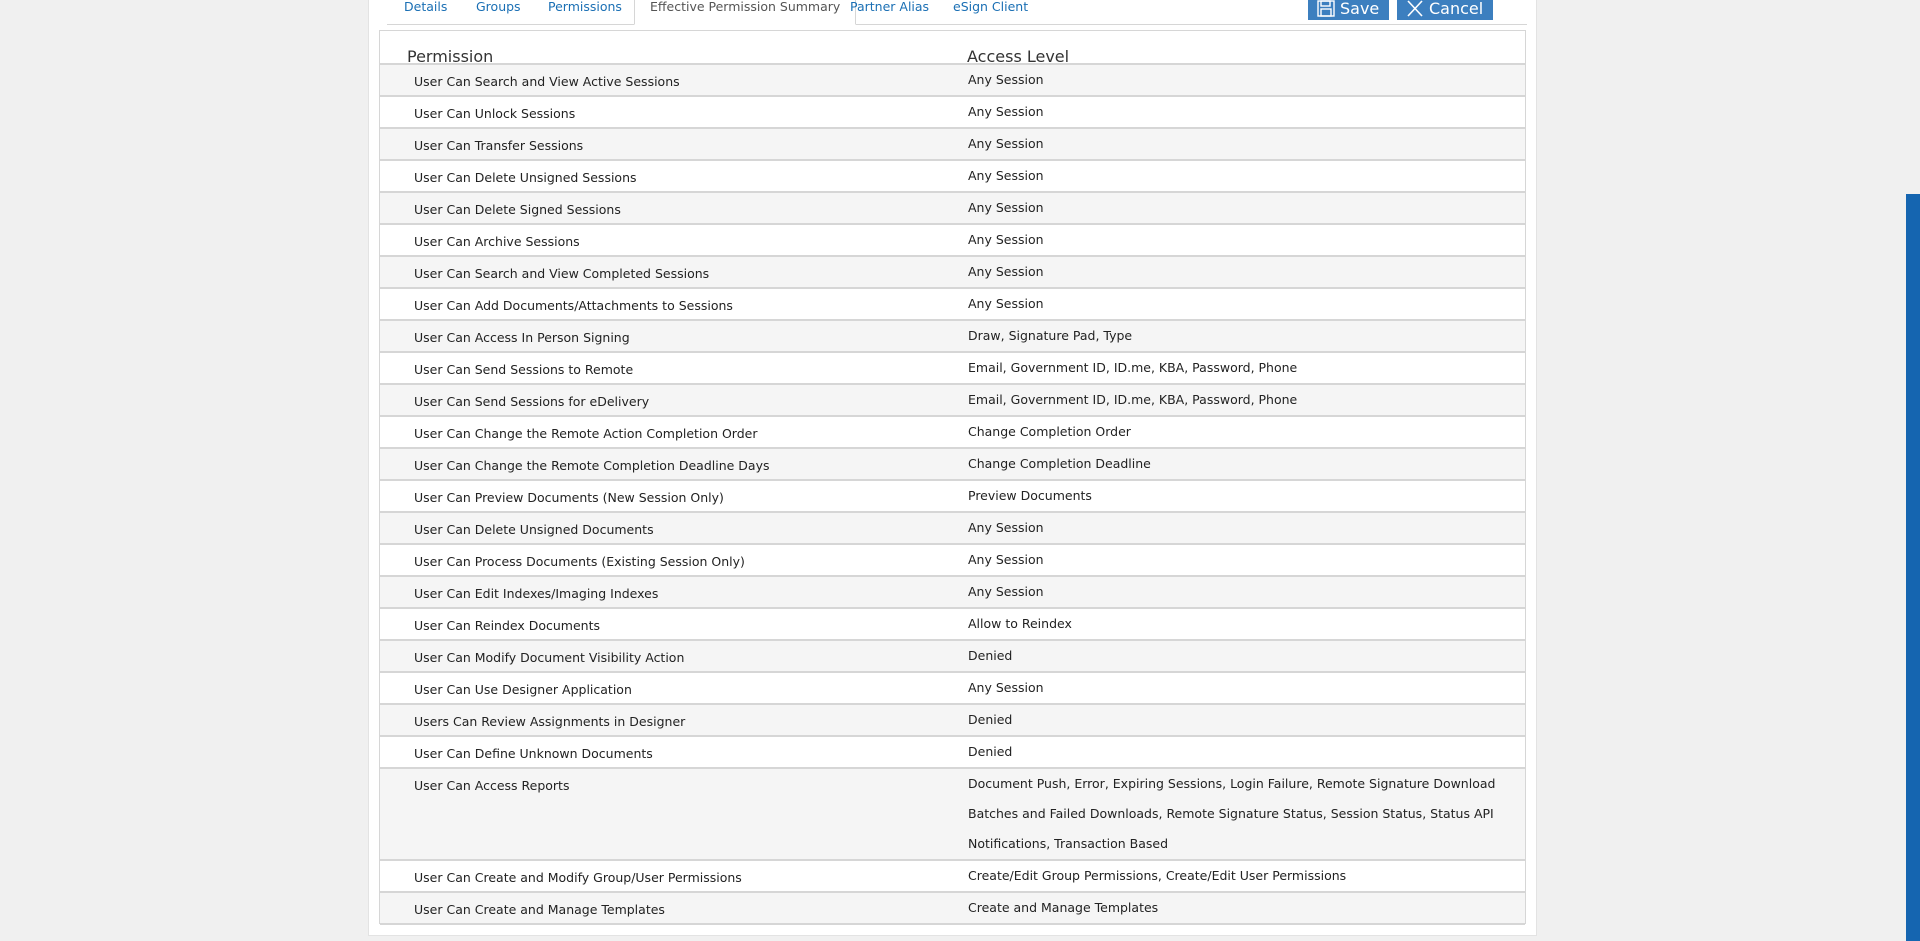  What do you see at coordinates (1020, 623) in the screenshot?
I see `access-level-cell: Allow to Reindex` at bounding box center [1020, 623].